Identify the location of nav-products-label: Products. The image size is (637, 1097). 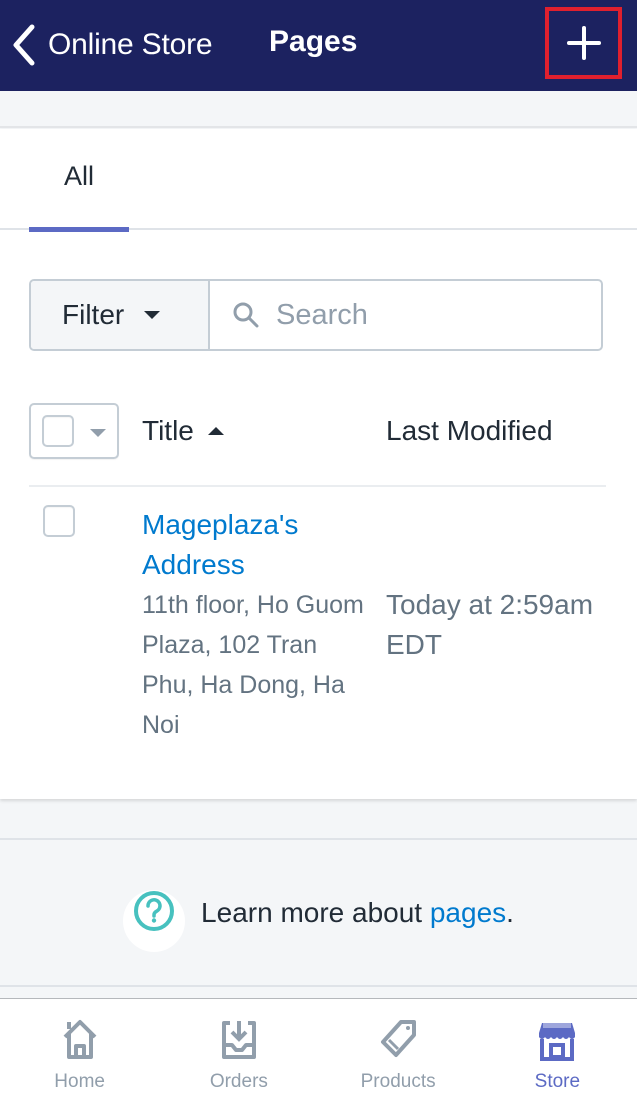
(398, 1081).